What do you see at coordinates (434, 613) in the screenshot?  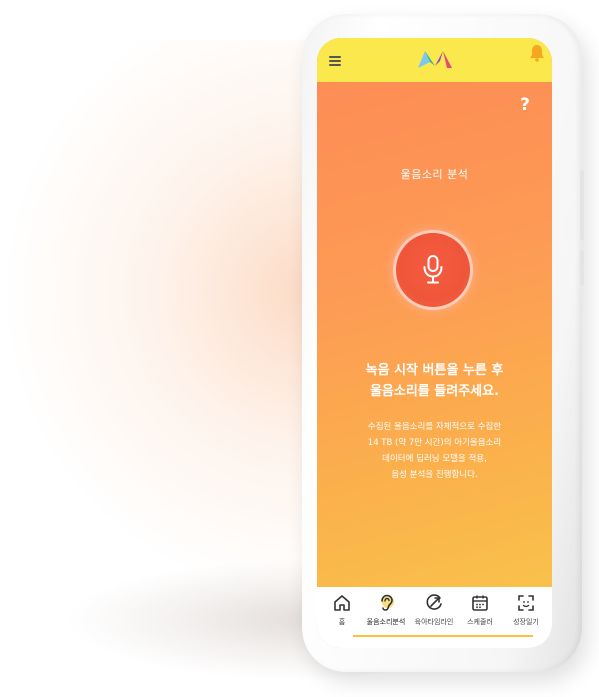 I see `nav-item-timeline: 육아타임라인` at bounding box center [434, 613].